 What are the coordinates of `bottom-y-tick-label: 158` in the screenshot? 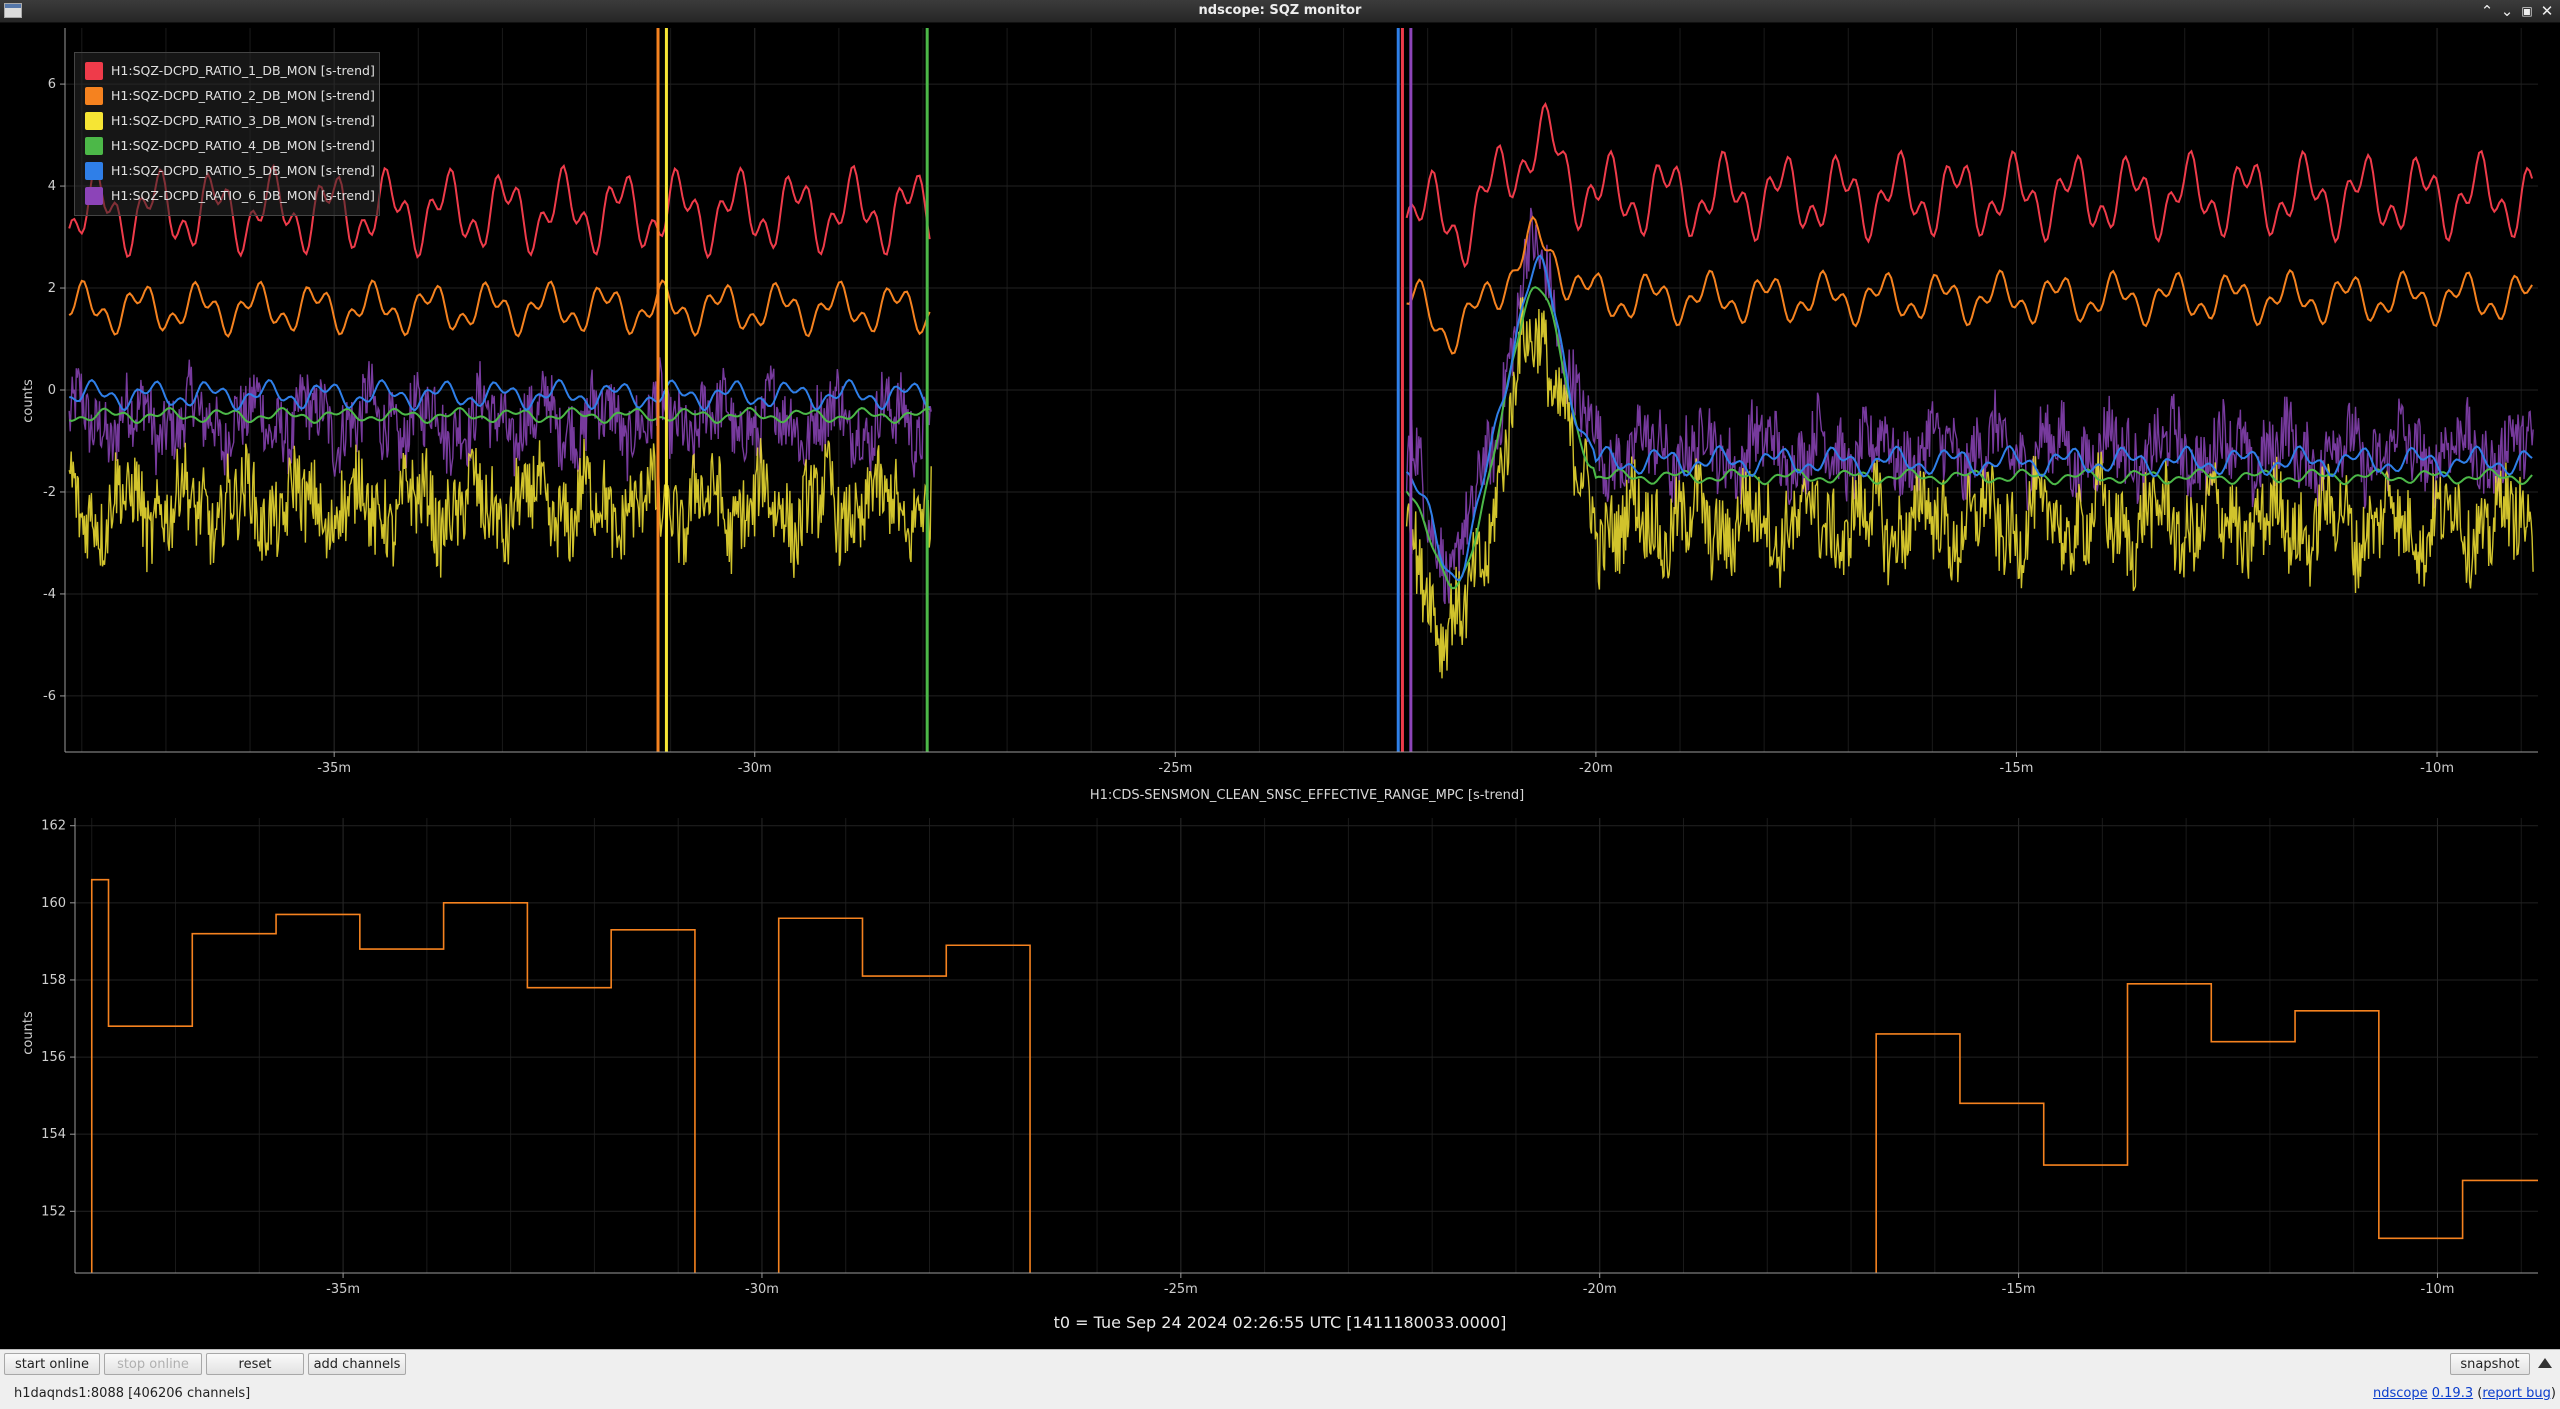 It's located at (53, 980).